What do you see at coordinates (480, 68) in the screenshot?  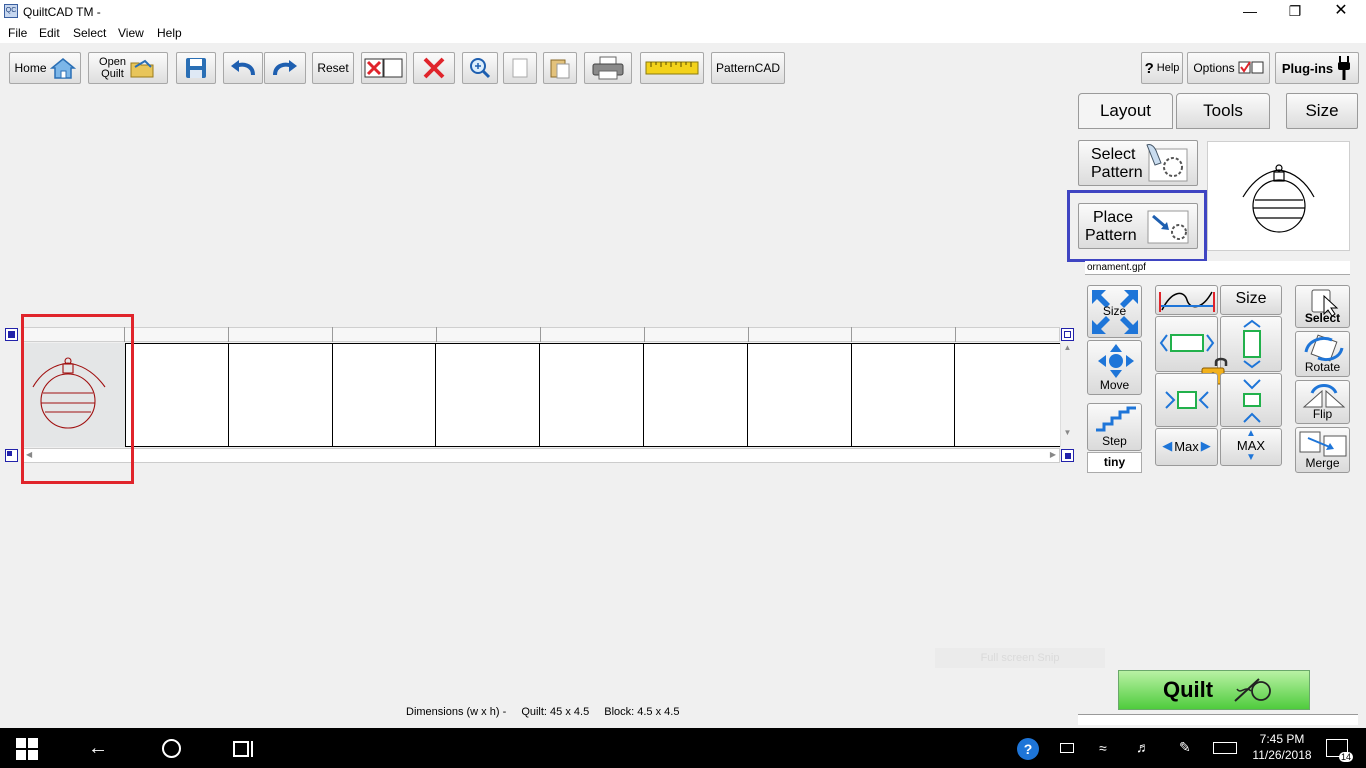 I see `zoom-button` at bounding box center [480, 68].